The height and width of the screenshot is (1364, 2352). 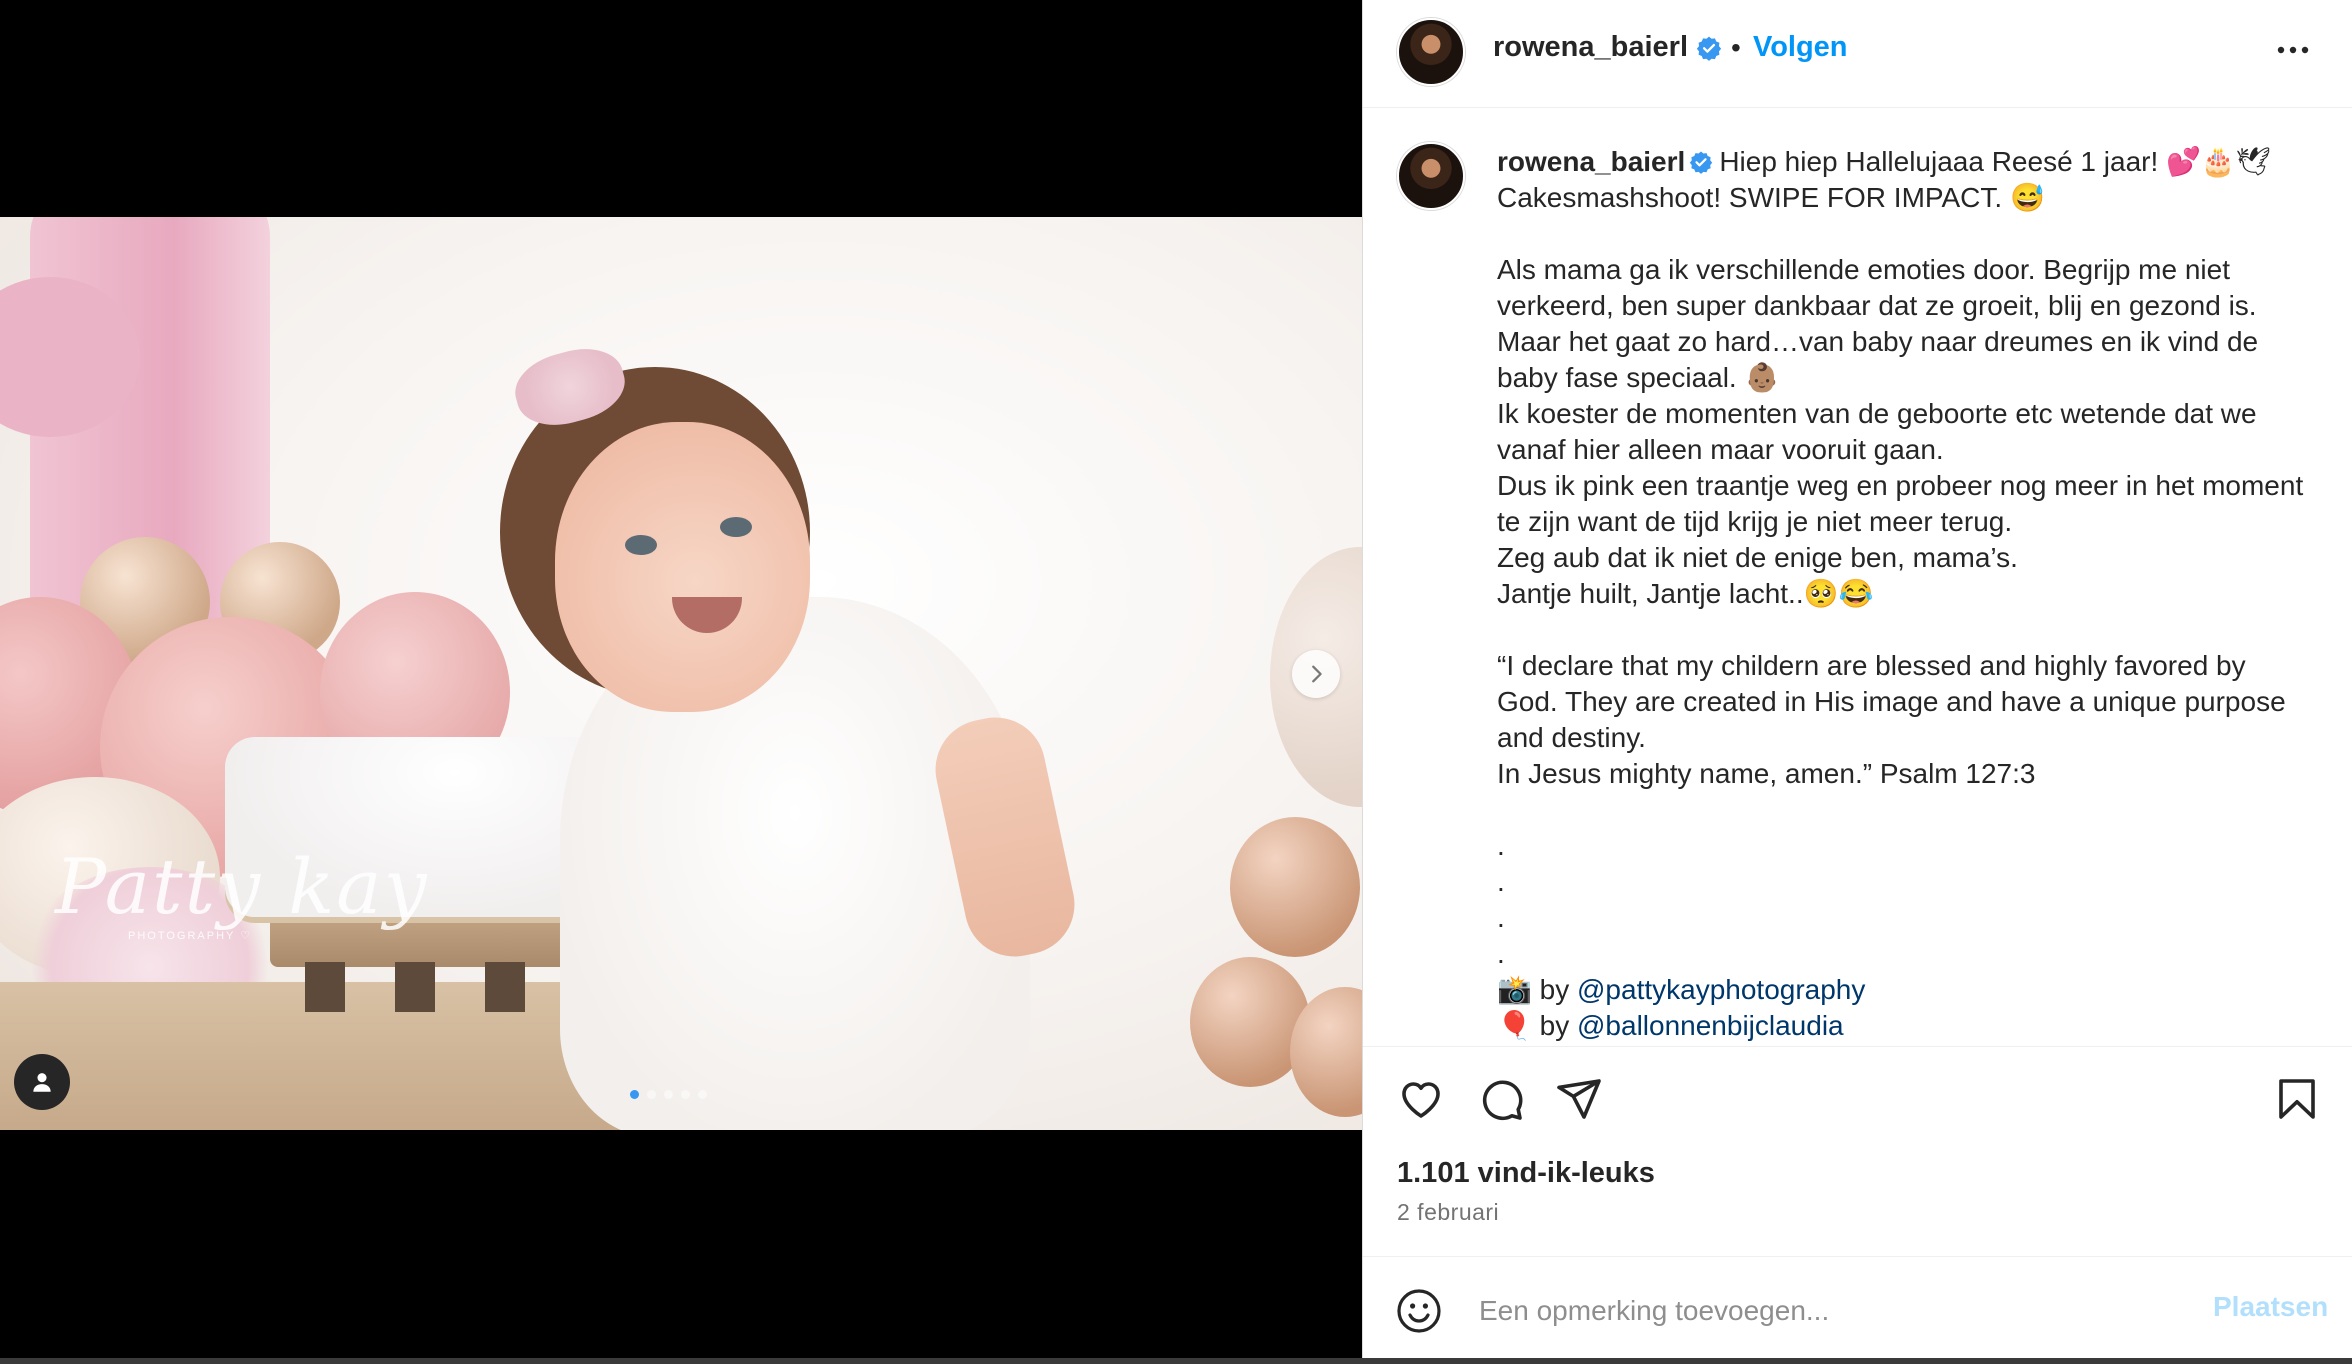 I want to click on save-button, so click(x=2297, y=1101).